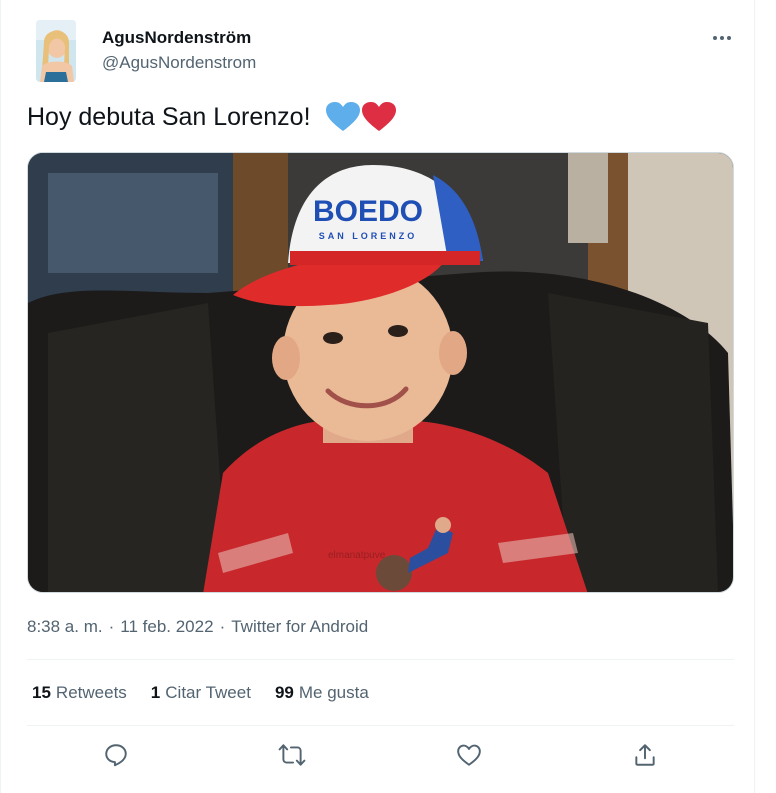 This screenshot has width=776, height=793. I want to click on retweet-icon, so click(292, 755).